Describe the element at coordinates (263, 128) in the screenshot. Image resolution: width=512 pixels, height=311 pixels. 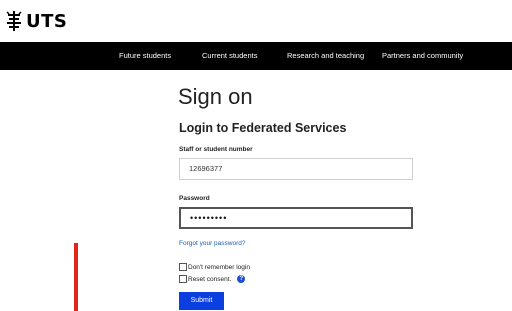
I see `page-subtitle: Login to Federated Services` at that location.